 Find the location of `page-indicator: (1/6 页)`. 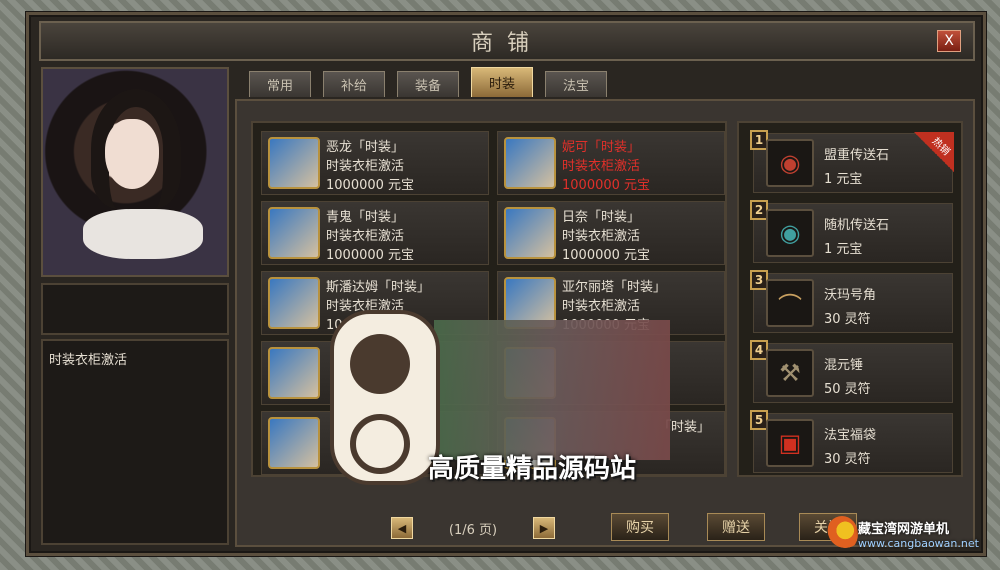

page-indicator: (1/6 页) is located at coordinates (473, 530).